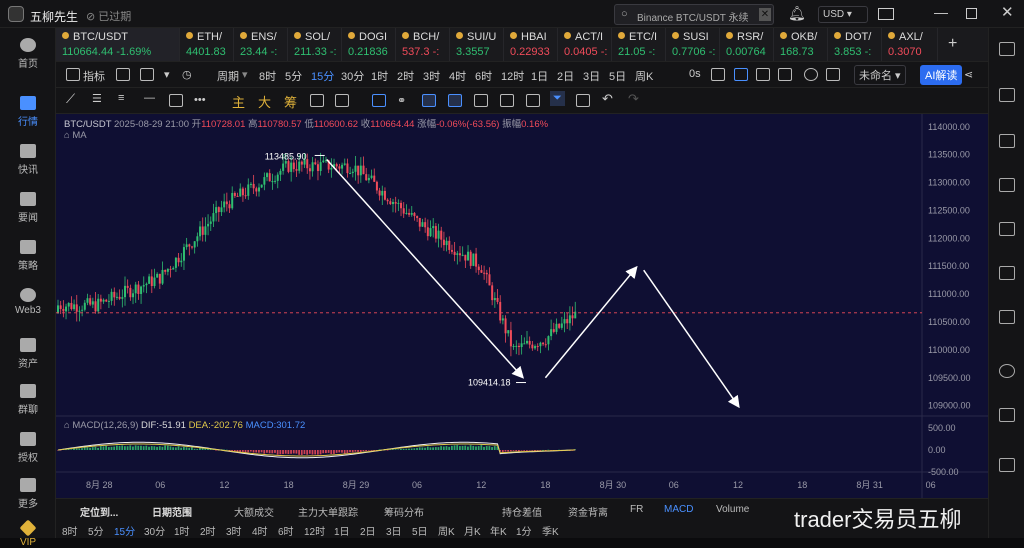  Describe the element at coordinates (880, 75) in the screenshot. I see `layout-select: 未命名 ▾` at that location.